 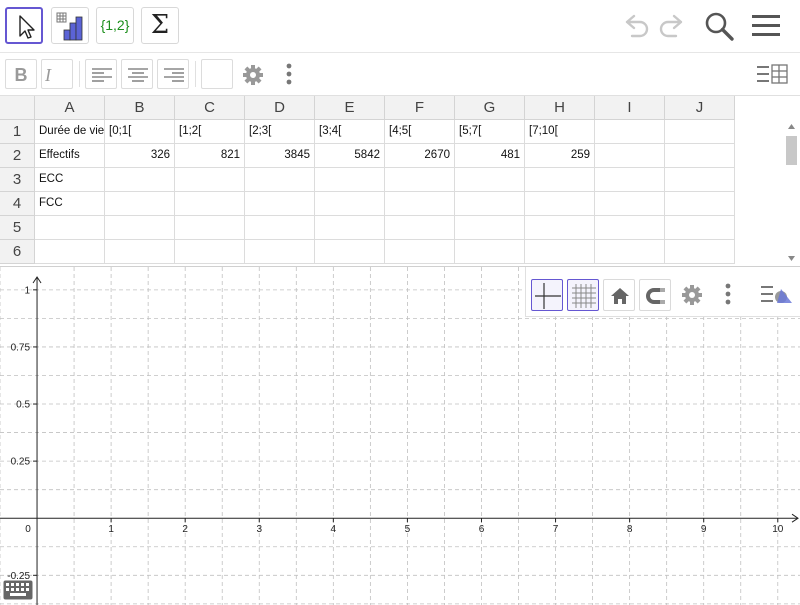 I want to click on cell-d2: 3845, so click(x=280, y=156).